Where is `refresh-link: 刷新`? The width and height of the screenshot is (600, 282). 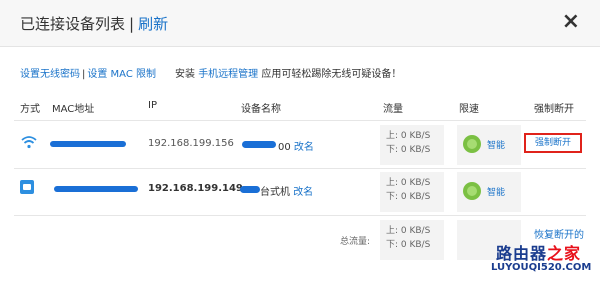 refresh-link: 刷新 is located at coordinates (153, 24).